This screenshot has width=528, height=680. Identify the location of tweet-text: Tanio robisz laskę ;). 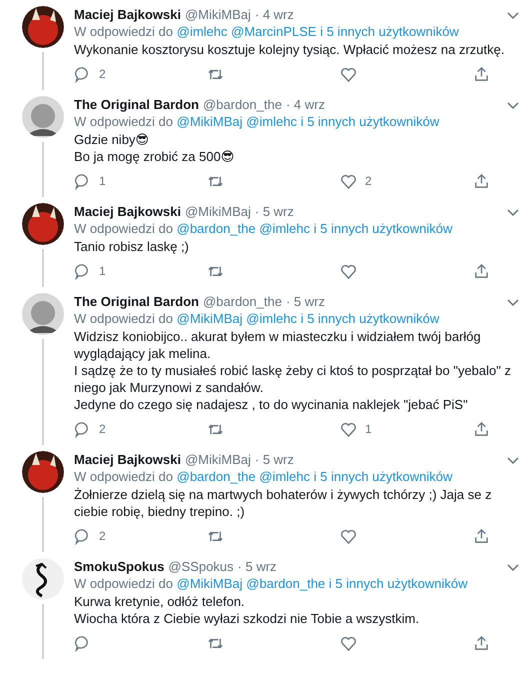
(132, 246).